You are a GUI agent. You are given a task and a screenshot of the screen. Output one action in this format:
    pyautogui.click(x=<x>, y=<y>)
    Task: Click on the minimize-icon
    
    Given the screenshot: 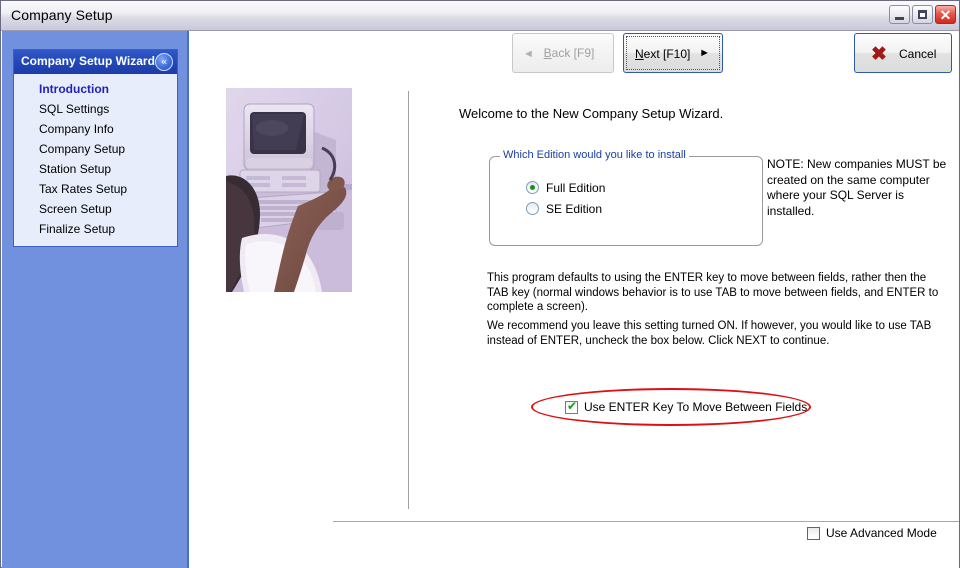 What is the action you would take?
    pyautogui.click(x=899, y=14)
    